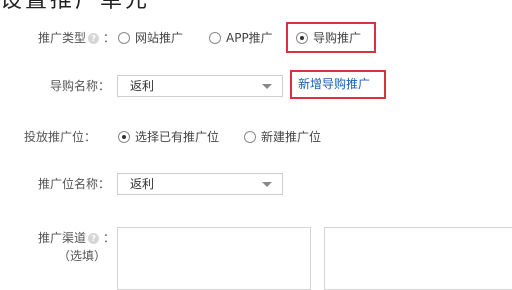 This screenshot has height=290, width=512. What do you see at coordinates (82, 256) in the screenshot?
I see `channel-optional-note: （选填）` at bounding box center [82, 256].